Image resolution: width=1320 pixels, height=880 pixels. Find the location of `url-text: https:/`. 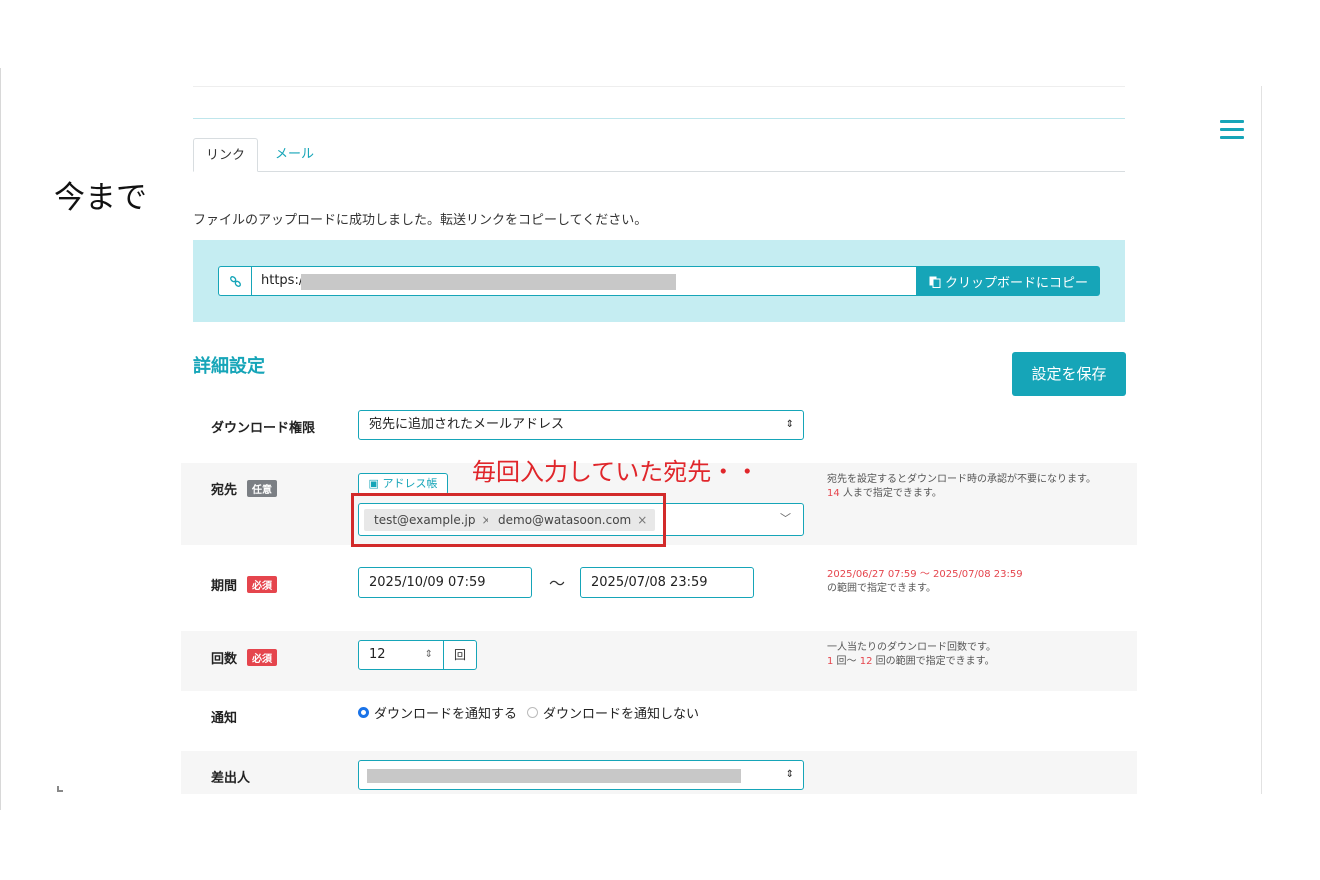

url-text: https:/ is located at coordinates (282, 280).